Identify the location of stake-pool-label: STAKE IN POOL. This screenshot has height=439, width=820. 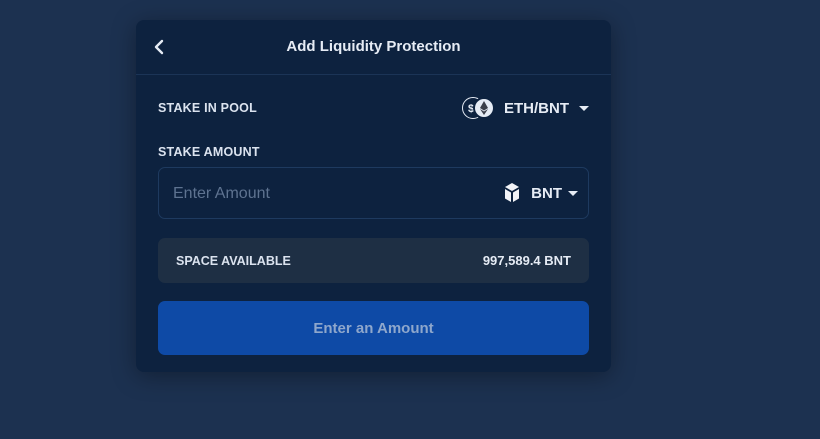
(207, 108).